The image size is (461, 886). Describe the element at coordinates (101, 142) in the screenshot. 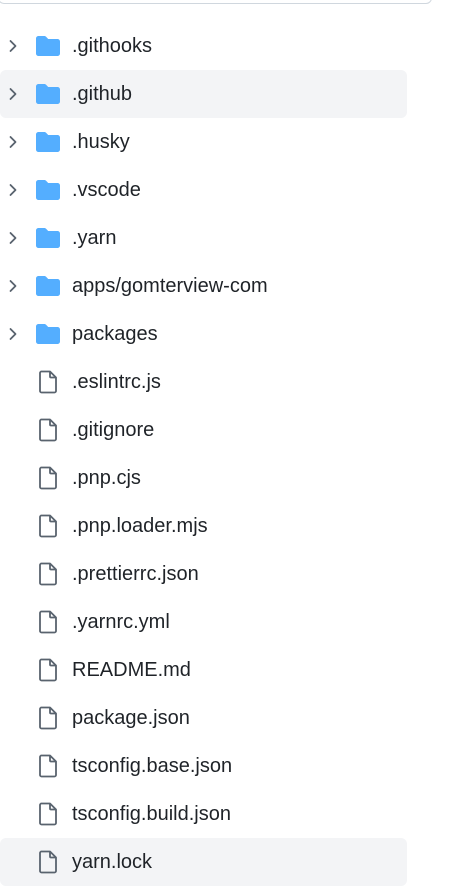

I see `tree-item-name: .husky` at that location.